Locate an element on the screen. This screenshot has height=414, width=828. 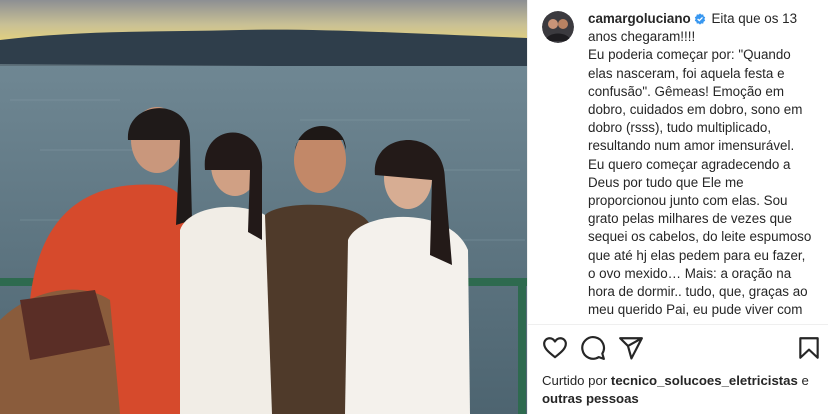
heart-icon is located at coordinates (555, 348).